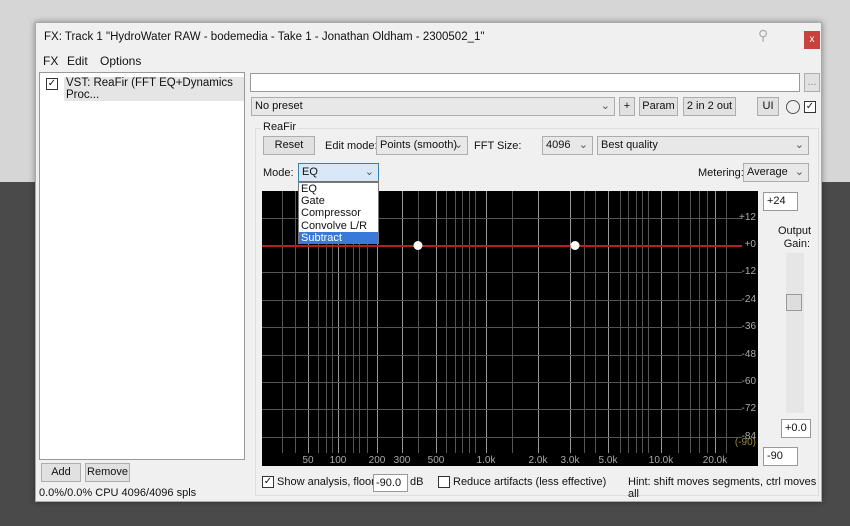 The height and width of the screenshot is (526, 850). Describe the element at coordinates (327, 482) in the screenshot. I see `show-analysis-label: Show analysis, floor:` at that location.